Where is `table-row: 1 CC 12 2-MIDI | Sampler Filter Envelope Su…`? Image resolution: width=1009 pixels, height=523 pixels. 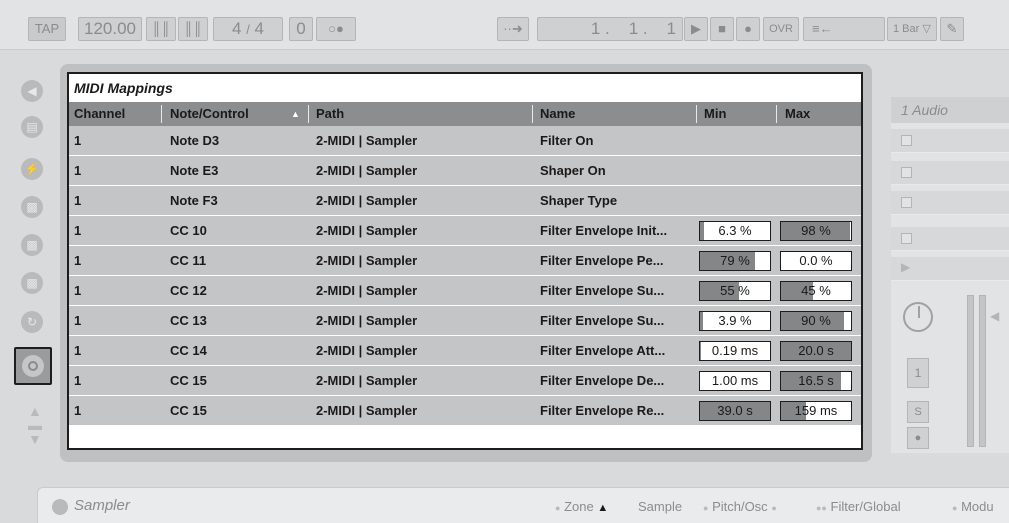 table-row: 1 CC 12 2-MIDI | Sampler Filter Envelope Su… is located at coordinates (465, 291).